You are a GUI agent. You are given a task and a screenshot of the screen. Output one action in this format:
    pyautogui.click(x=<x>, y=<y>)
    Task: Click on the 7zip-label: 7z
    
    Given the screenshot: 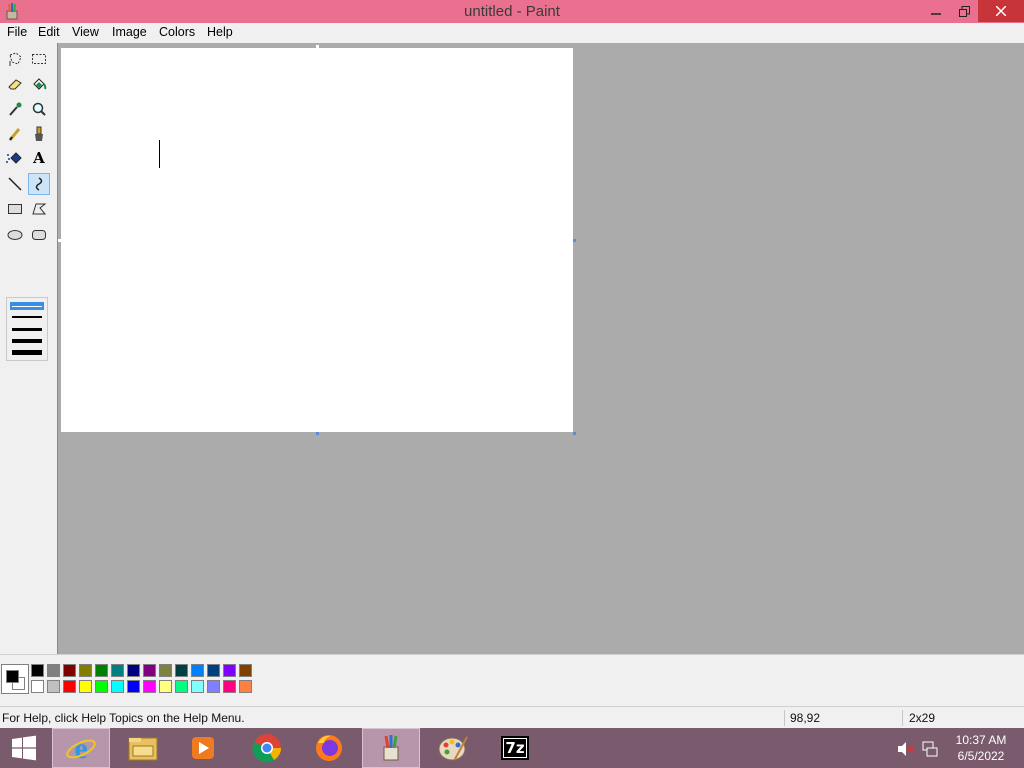 What is the action you would take?
    pyautogui.click(x=515, y=748)
    